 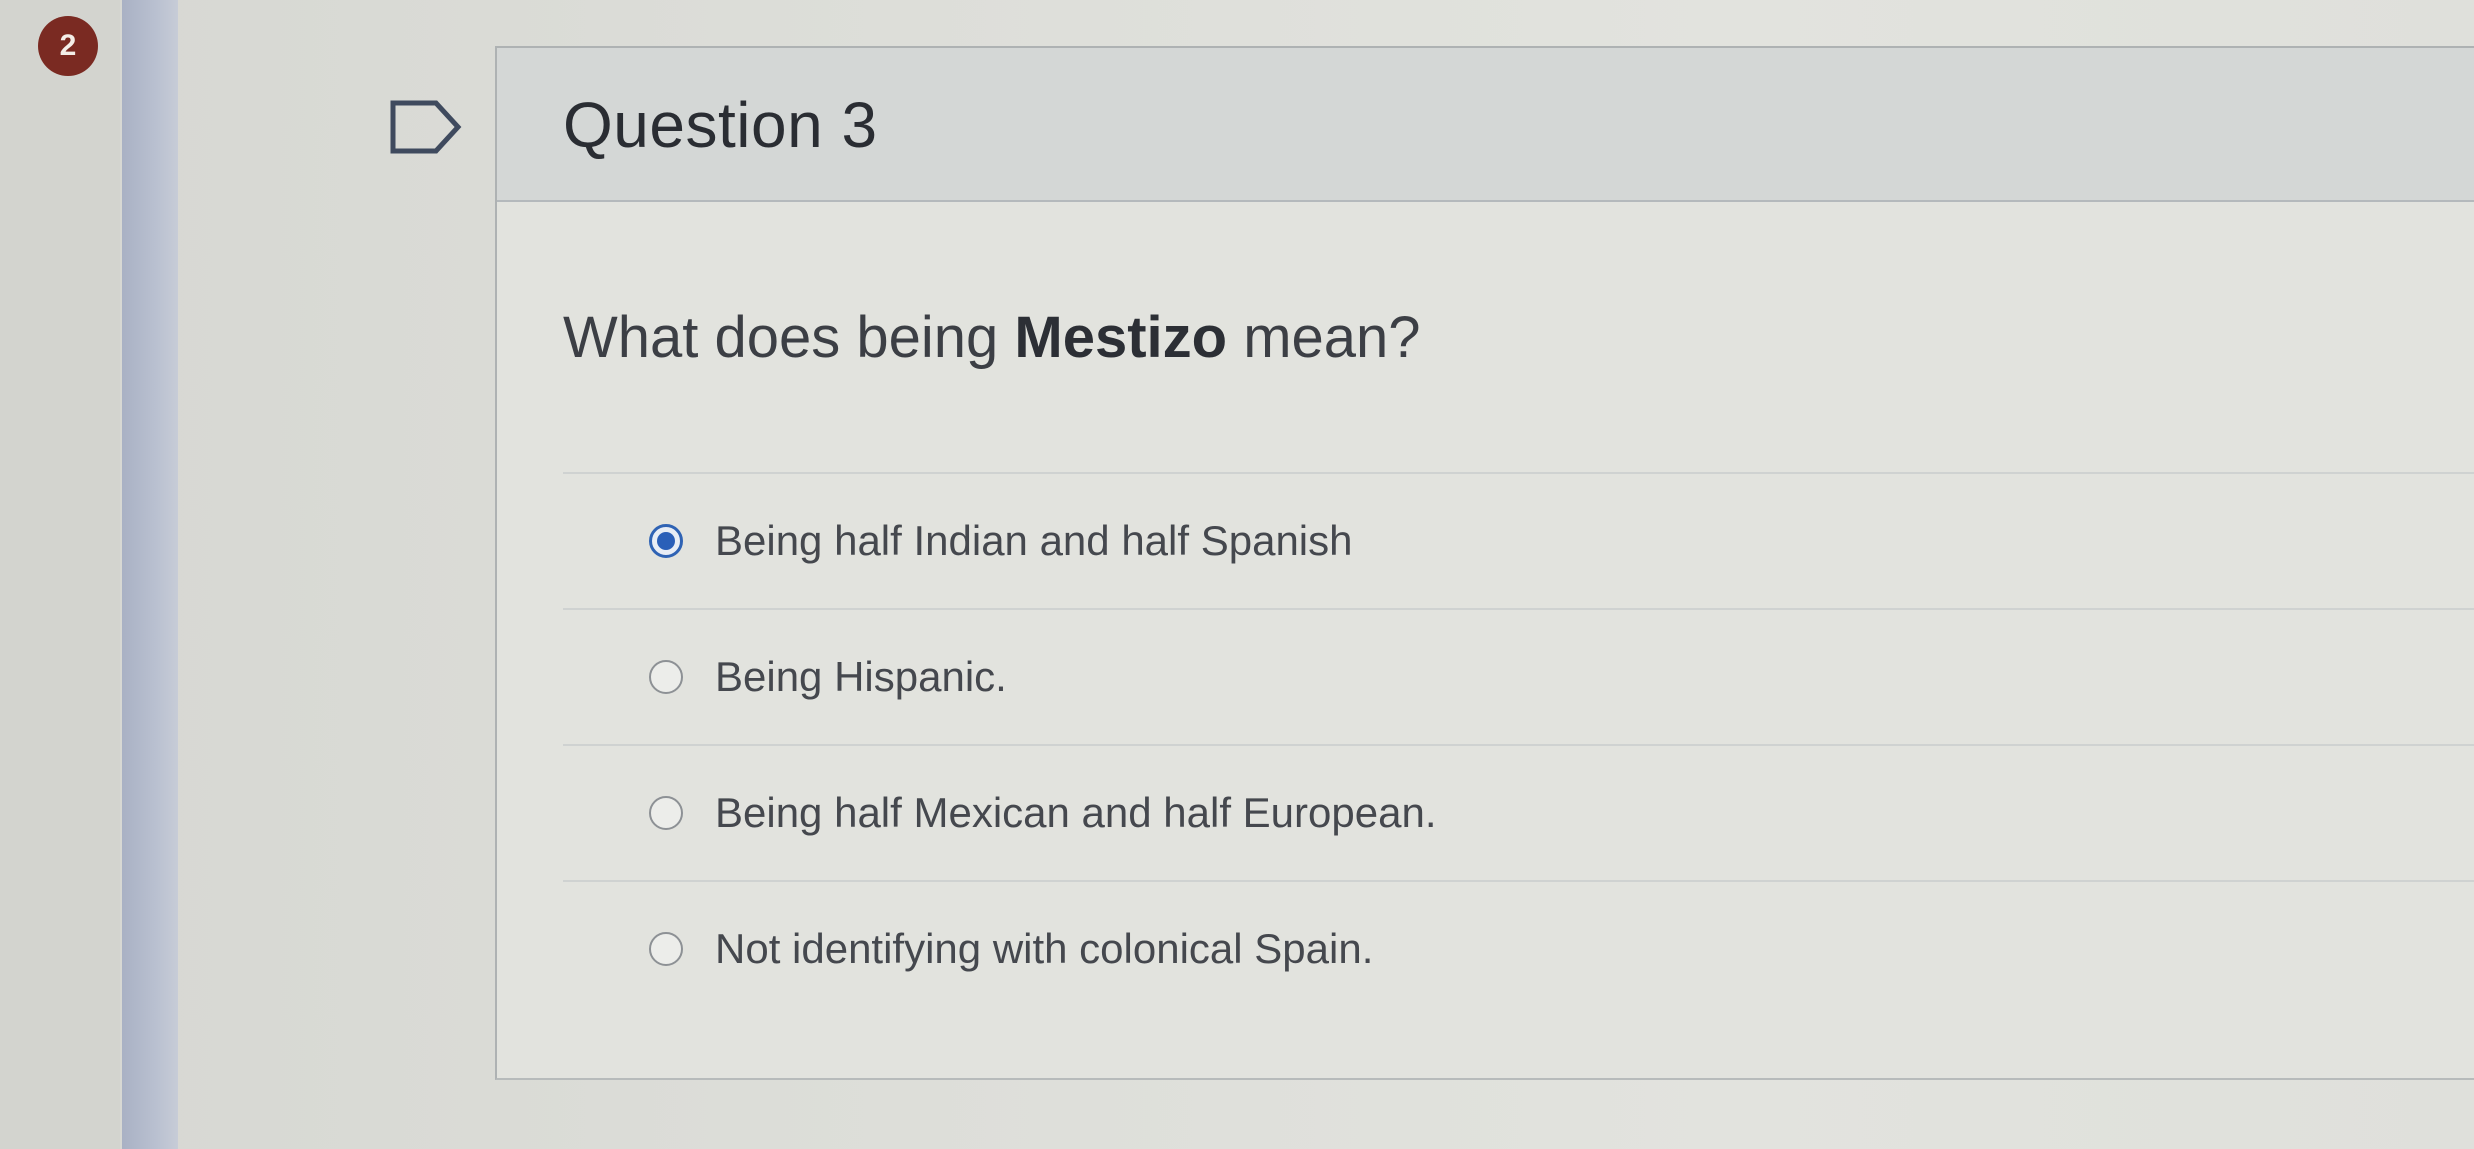 I want to click on prompt-emphasis: Mestizo, so click(x=1121, y=337).